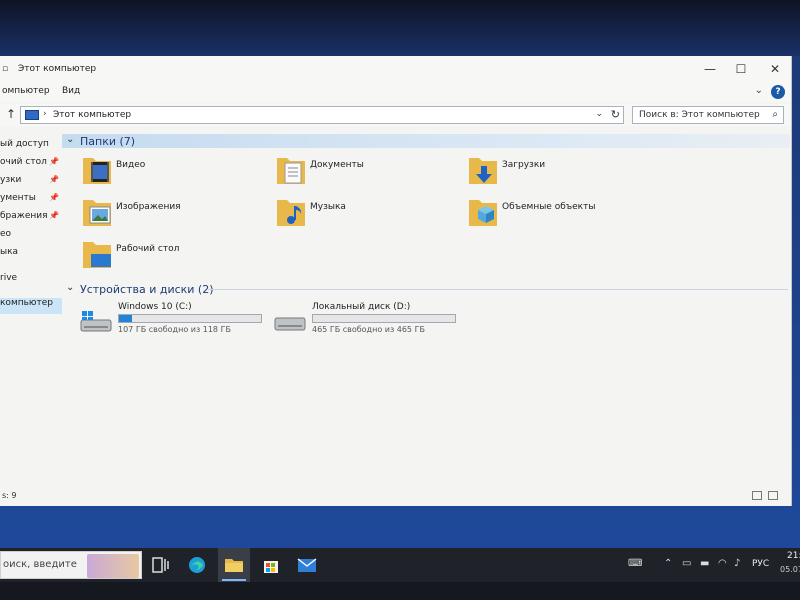 Image resolution: width=800 pixels, height=600 pixels. I want to click on folder-downloads: Загрузки, so click(558, 172).